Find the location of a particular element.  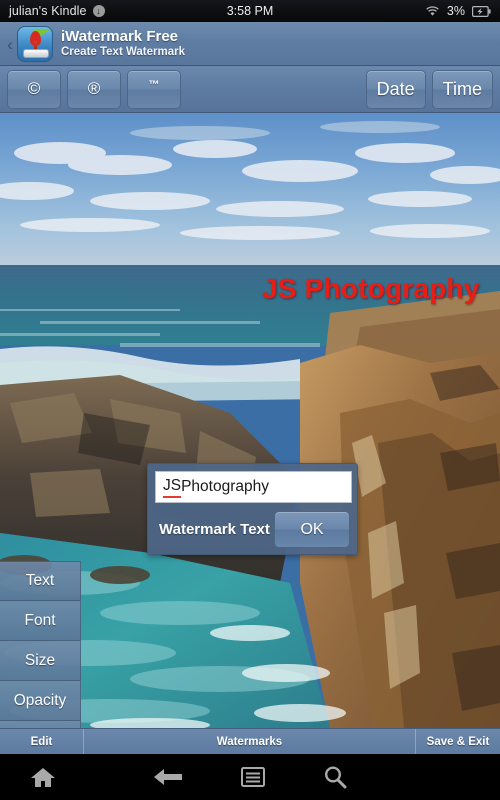

android-nav-bar is located at coordinates (250, 777).